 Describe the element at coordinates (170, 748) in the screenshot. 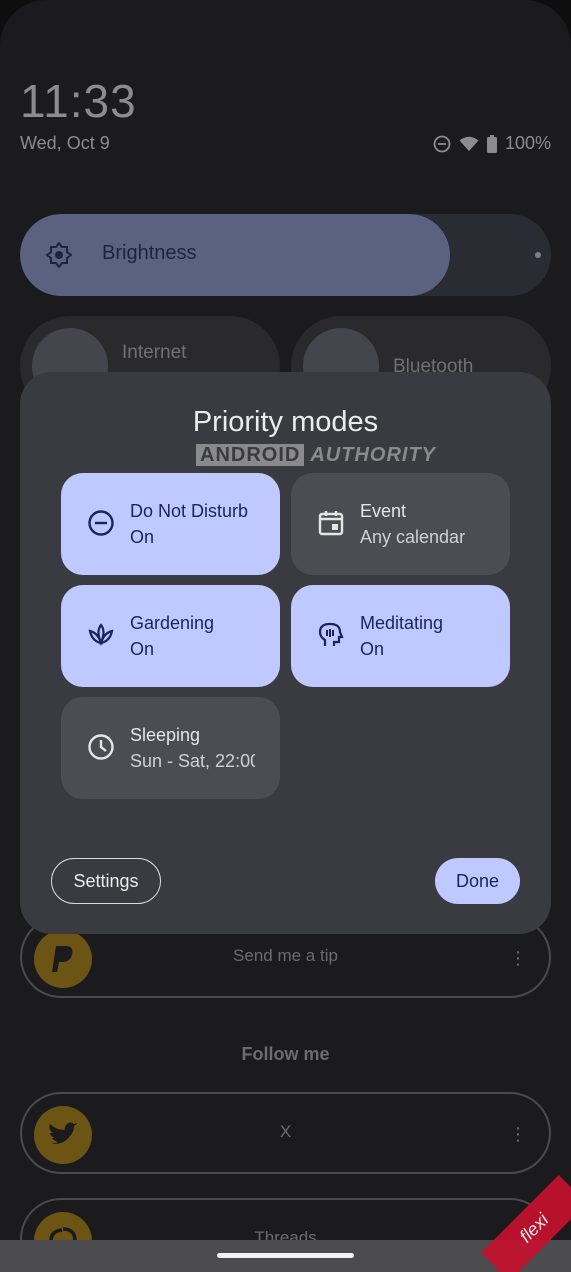

I see `mode-sleeping: Sleeping Sun - Sat, 22:00` at that location.